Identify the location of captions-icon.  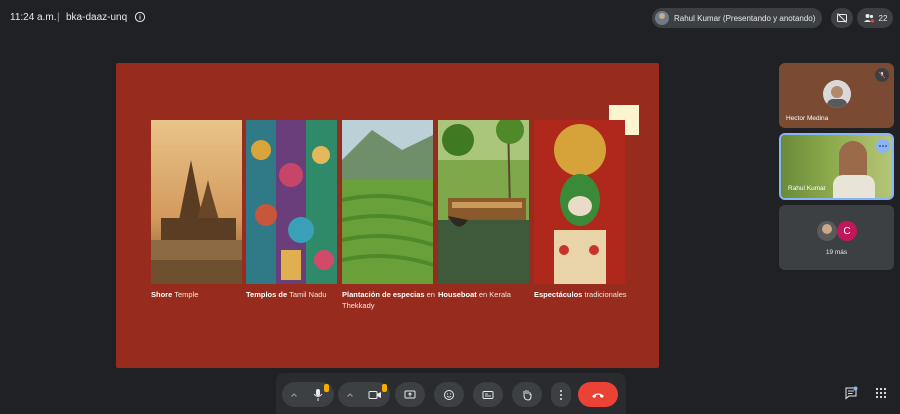
(488, 394).